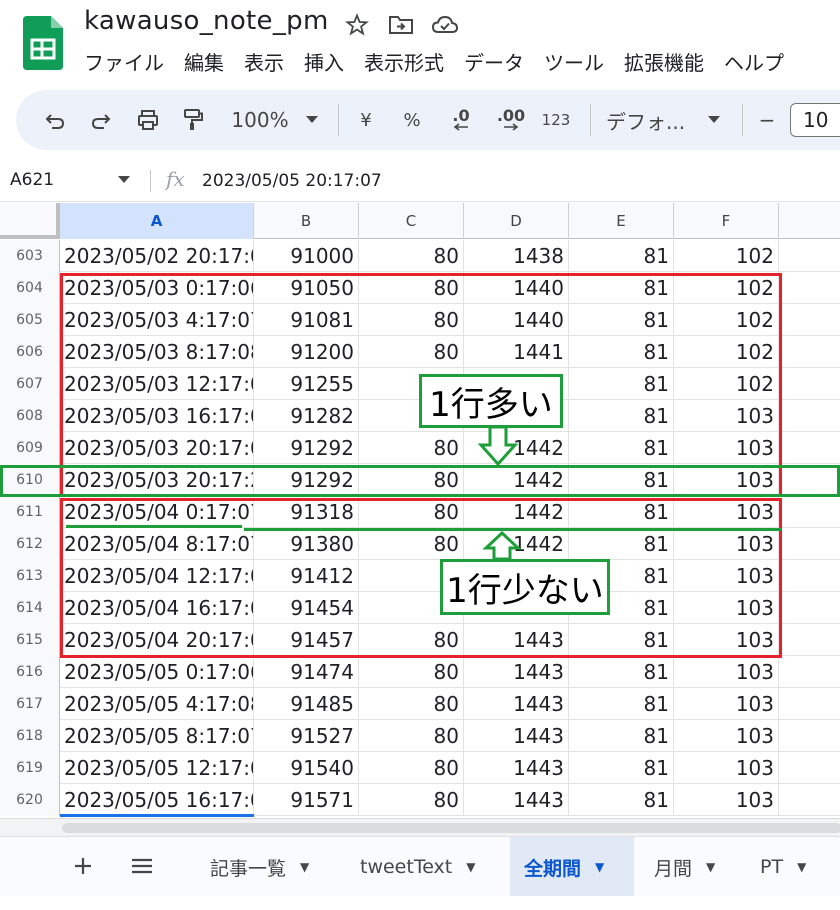 The width and height of the screenshot is (840, 910). Describe the element at coordinates (266, 867) in the screenshot. I see `sheet-tab-articles: 記事一覧 ▼` at that location.